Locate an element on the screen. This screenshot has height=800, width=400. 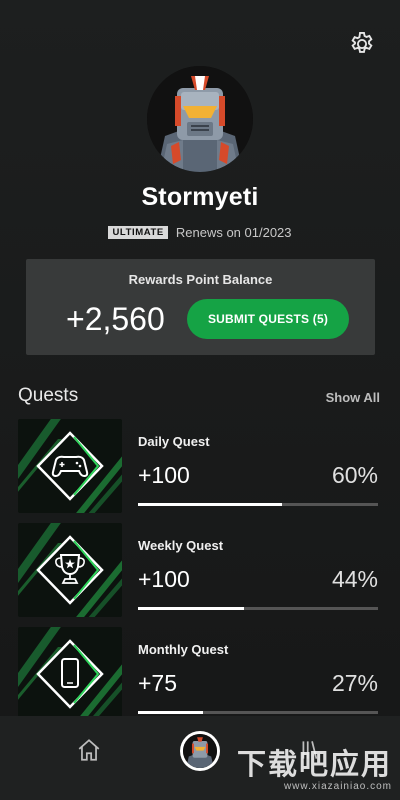
quests-title: Quests is located at coordinates (48, 395).